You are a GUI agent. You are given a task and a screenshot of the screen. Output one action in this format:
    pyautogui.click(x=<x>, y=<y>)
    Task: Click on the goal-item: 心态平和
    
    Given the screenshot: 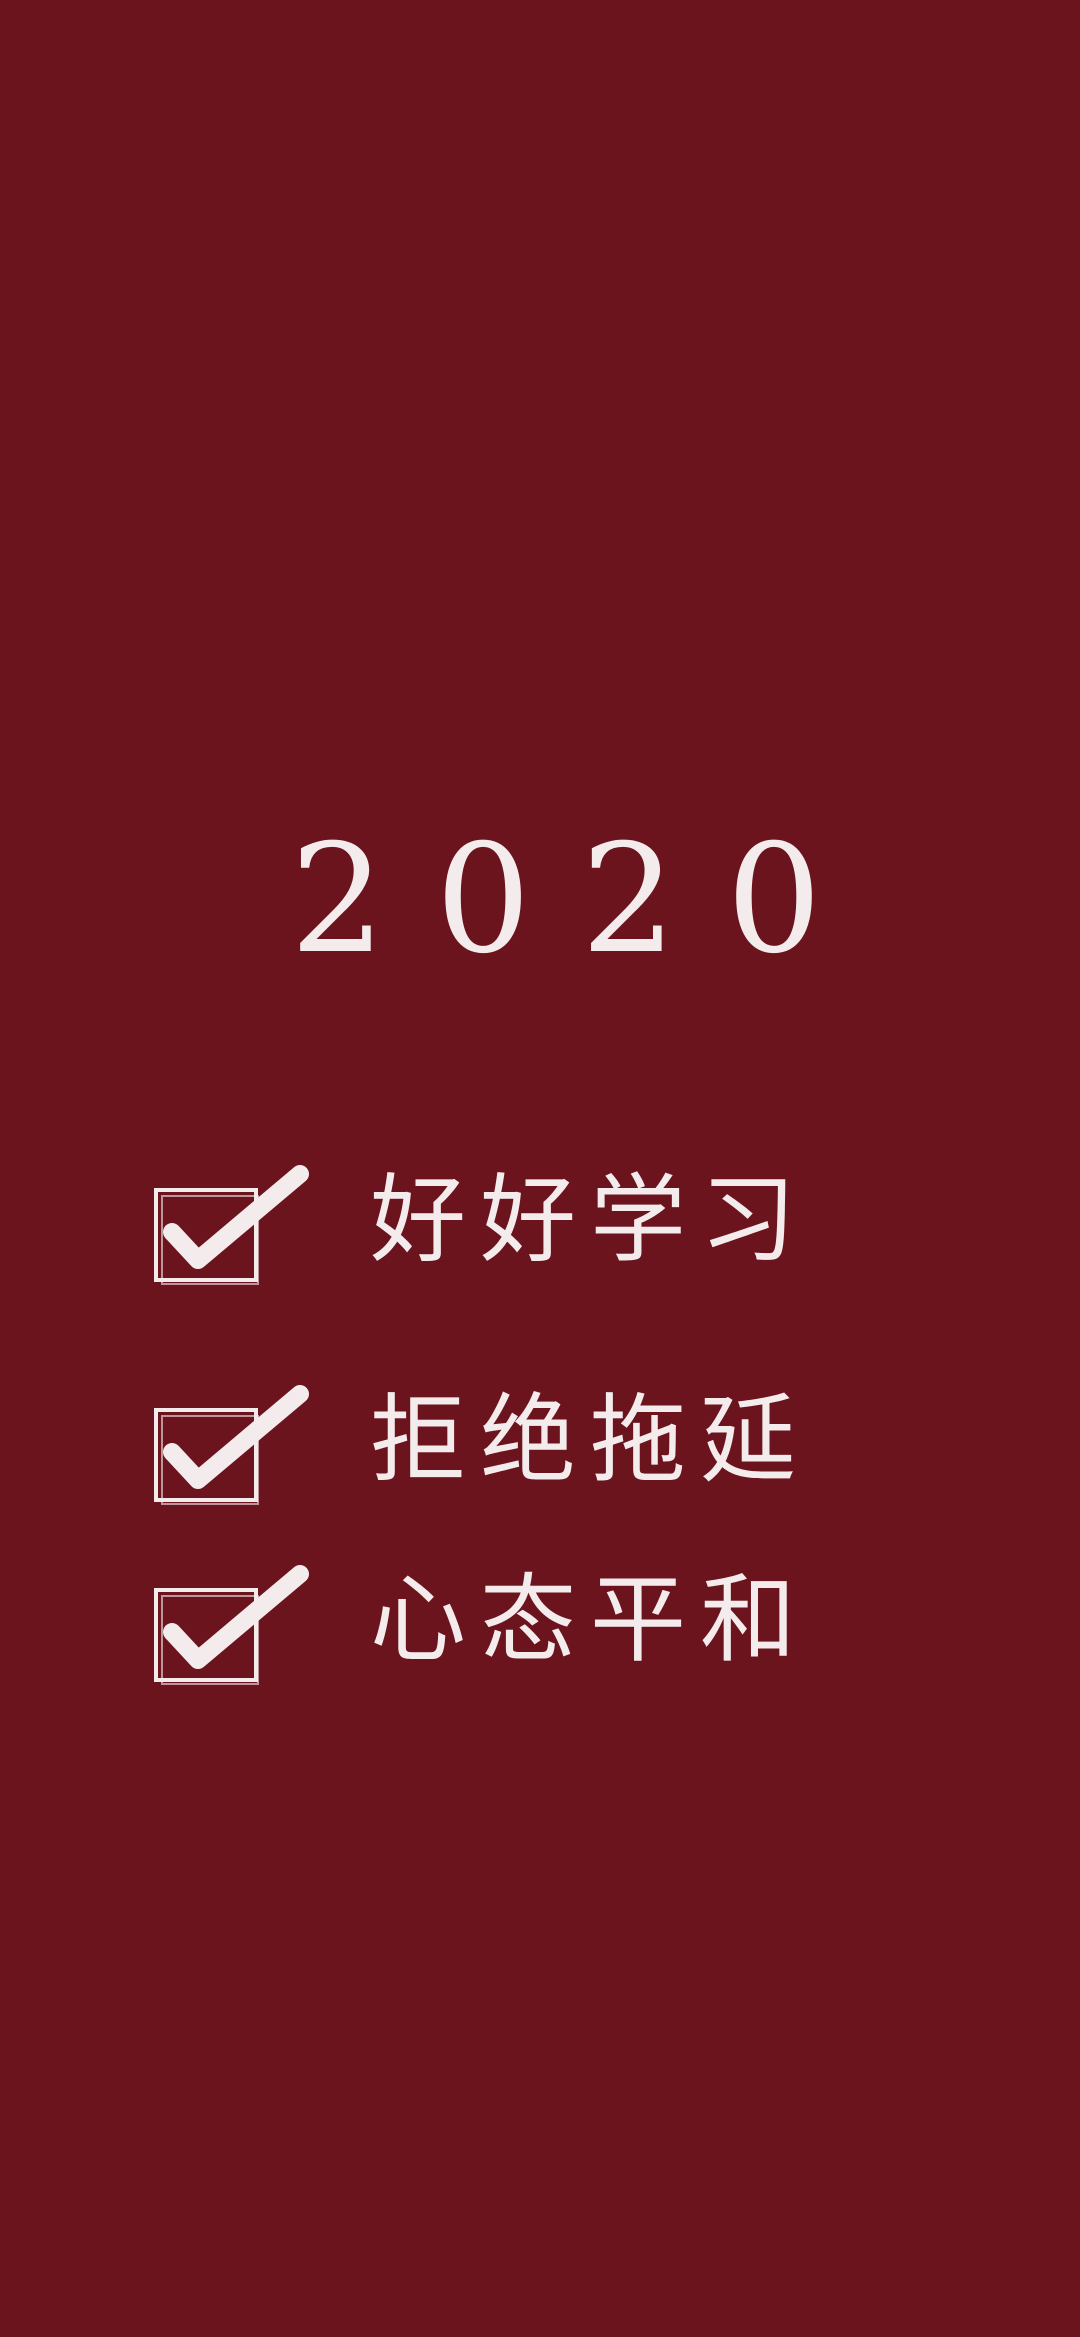 What is the action you would take?
    pyautogui.click(x=530, y=1620)
    